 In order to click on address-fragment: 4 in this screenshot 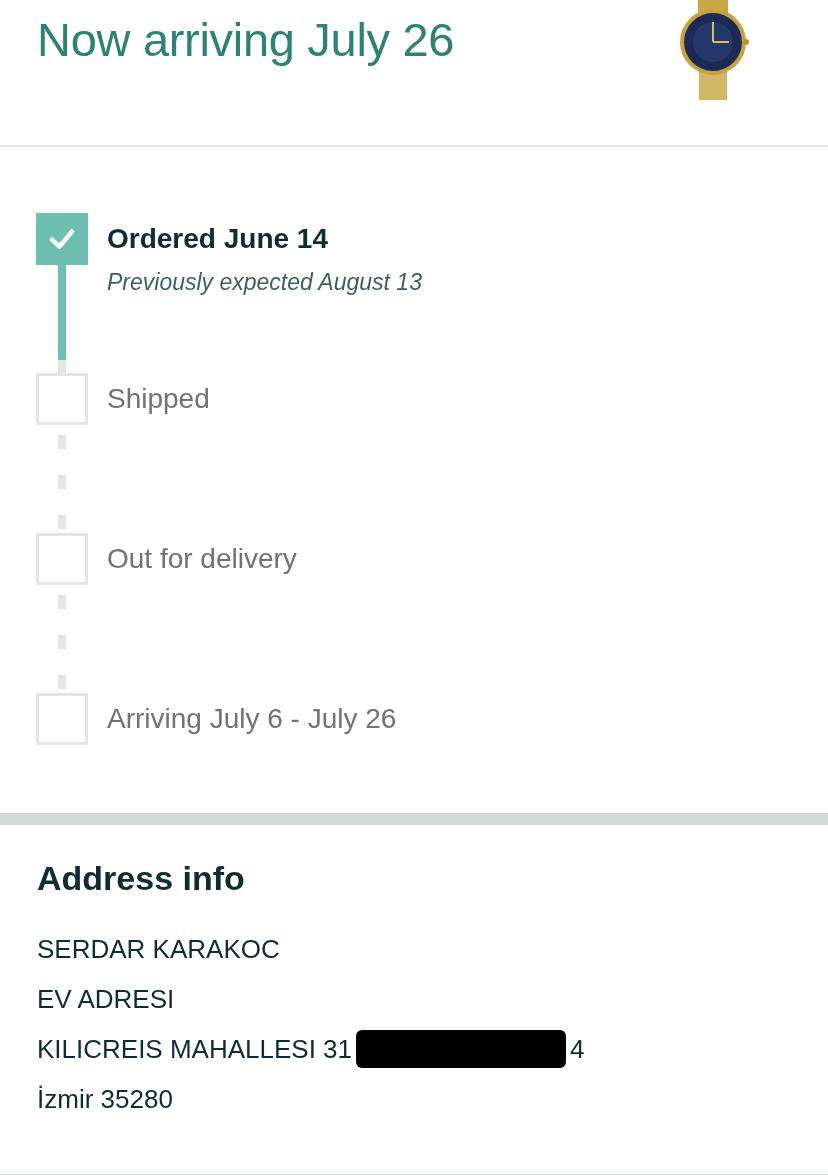, I will do `click(577, 1049)`.